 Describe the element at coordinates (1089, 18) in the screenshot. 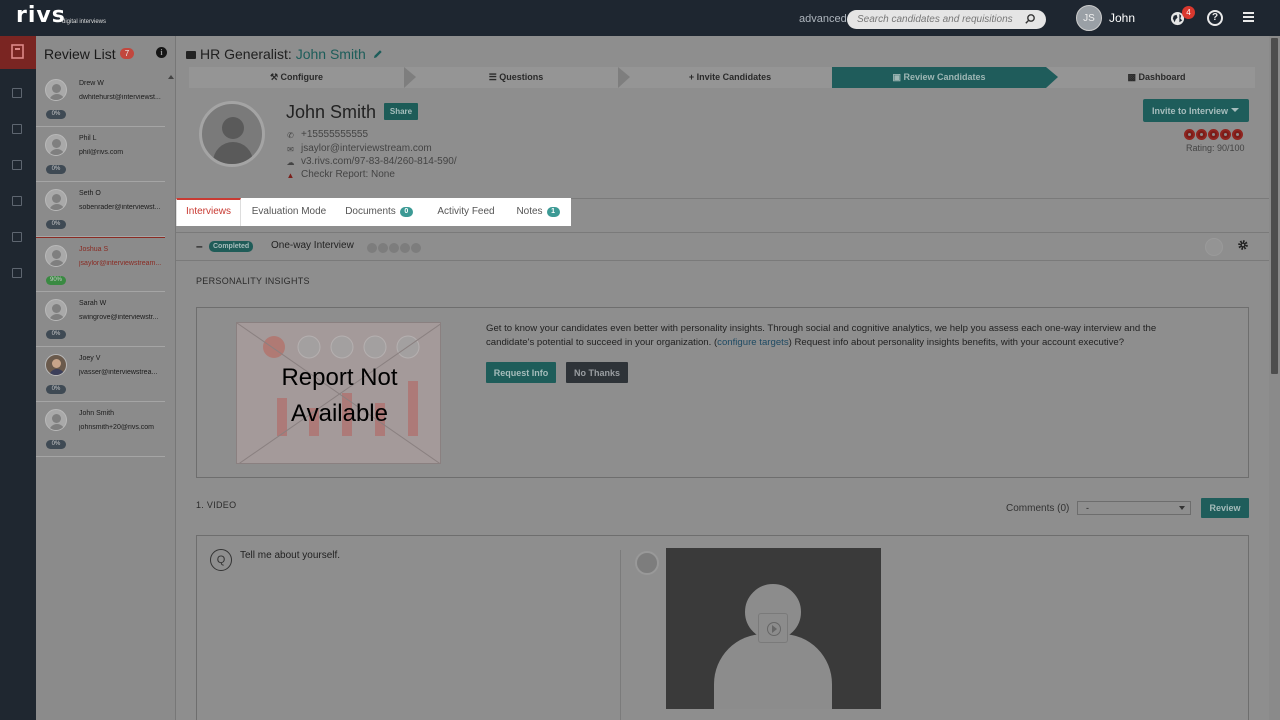

I see `user-avatar: JS` at that location.